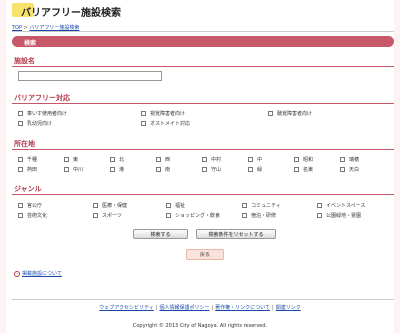  I want to click on circle-arrow-icon: ›, so click(17, 273).